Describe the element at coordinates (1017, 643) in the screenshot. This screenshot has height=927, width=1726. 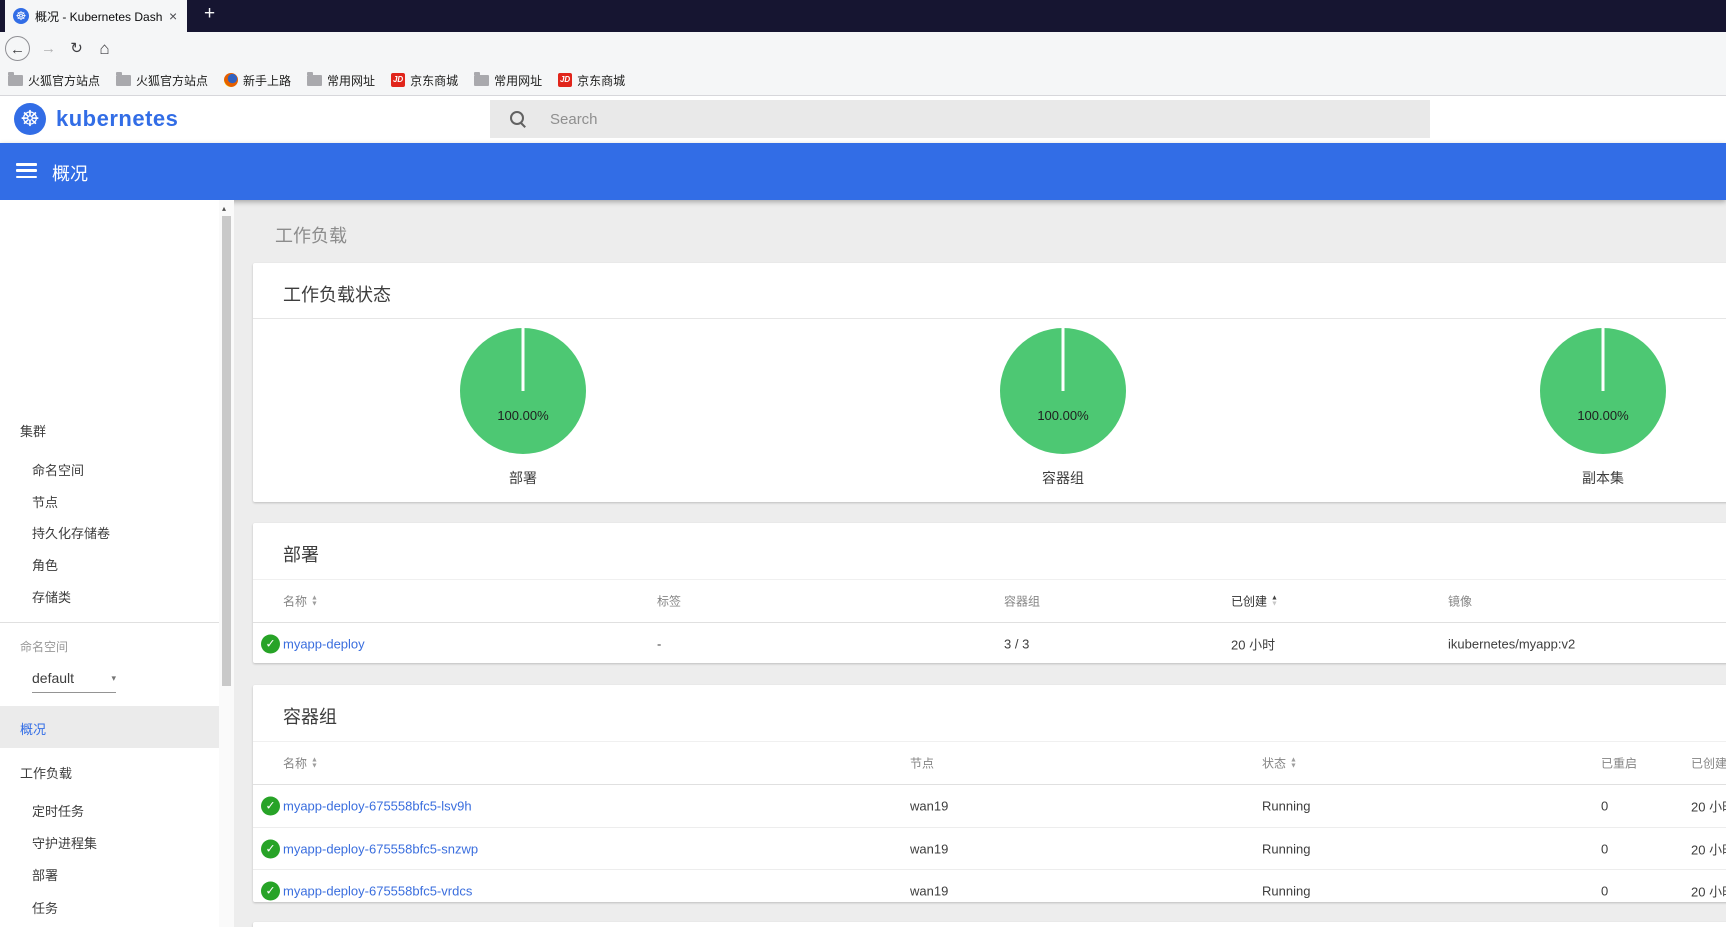
I see `pods-cell: 3 / 3` at that location.